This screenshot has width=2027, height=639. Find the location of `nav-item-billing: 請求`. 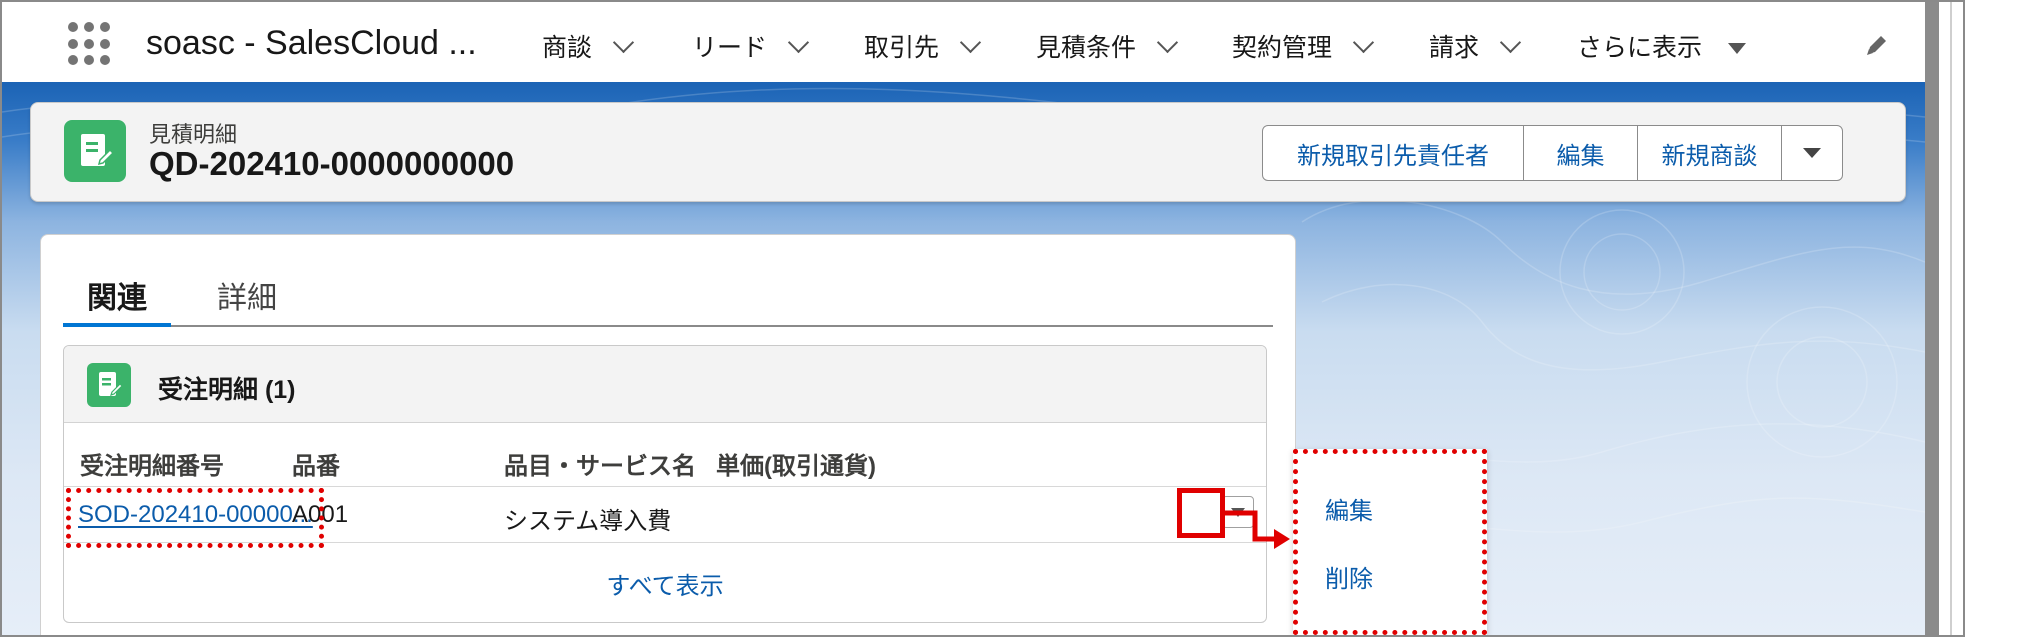

nav-item-billing: 請求 is located at coordinates (1475, 46).